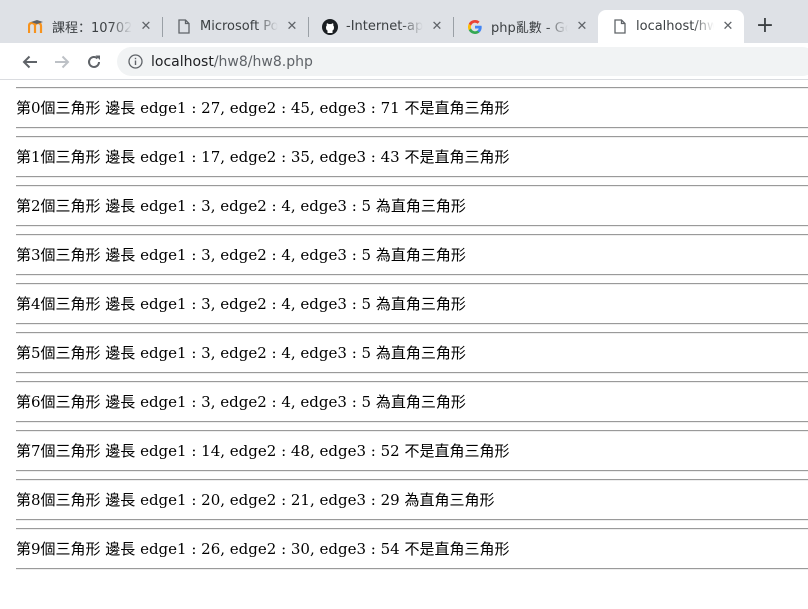  I want to click on back-button, so click(30, 62).